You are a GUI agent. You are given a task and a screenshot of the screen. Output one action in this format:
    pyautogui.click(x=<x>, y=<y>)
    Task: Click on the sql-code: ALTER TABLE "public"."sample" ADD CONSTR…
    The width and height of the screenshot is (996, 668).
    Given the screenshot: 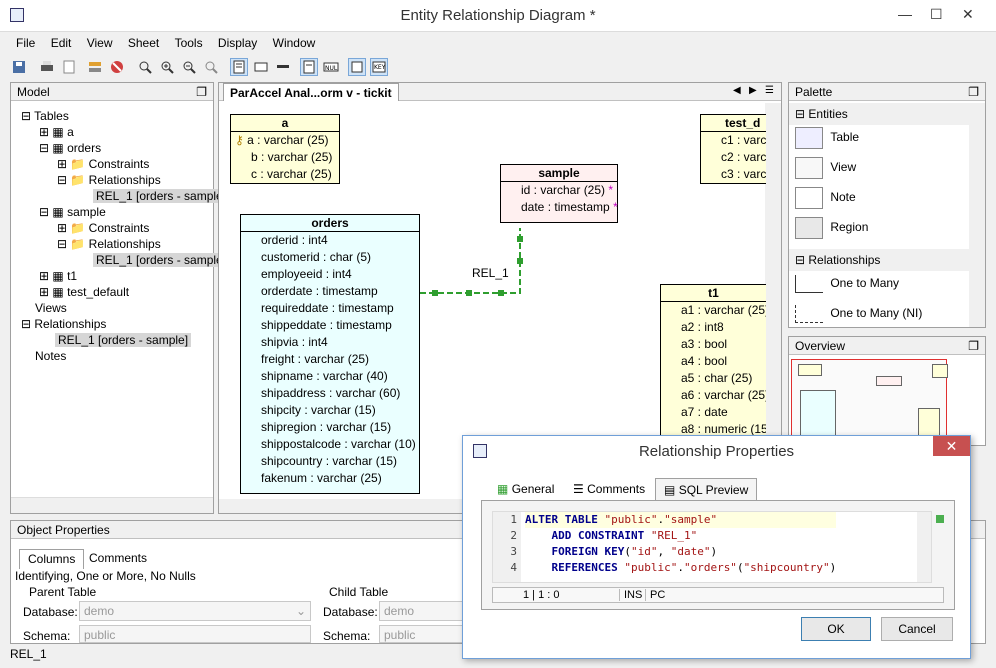 What is the action you would take?
    pyautogui.click(x=681, y=544)
    